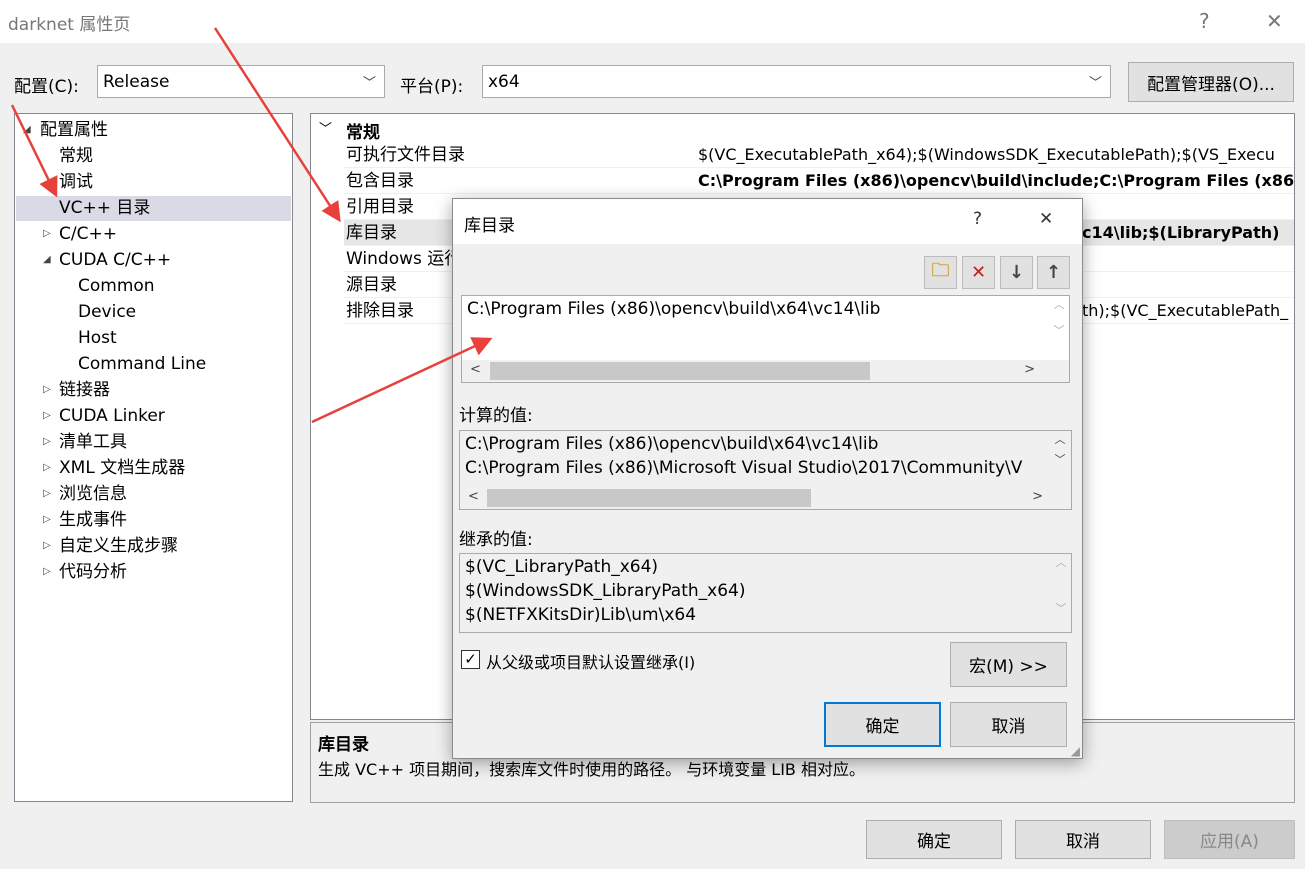  What do you see at coordinates (136, 81) in the screenshot?
I see `config-value: Release` at bounding box center [136, 81].